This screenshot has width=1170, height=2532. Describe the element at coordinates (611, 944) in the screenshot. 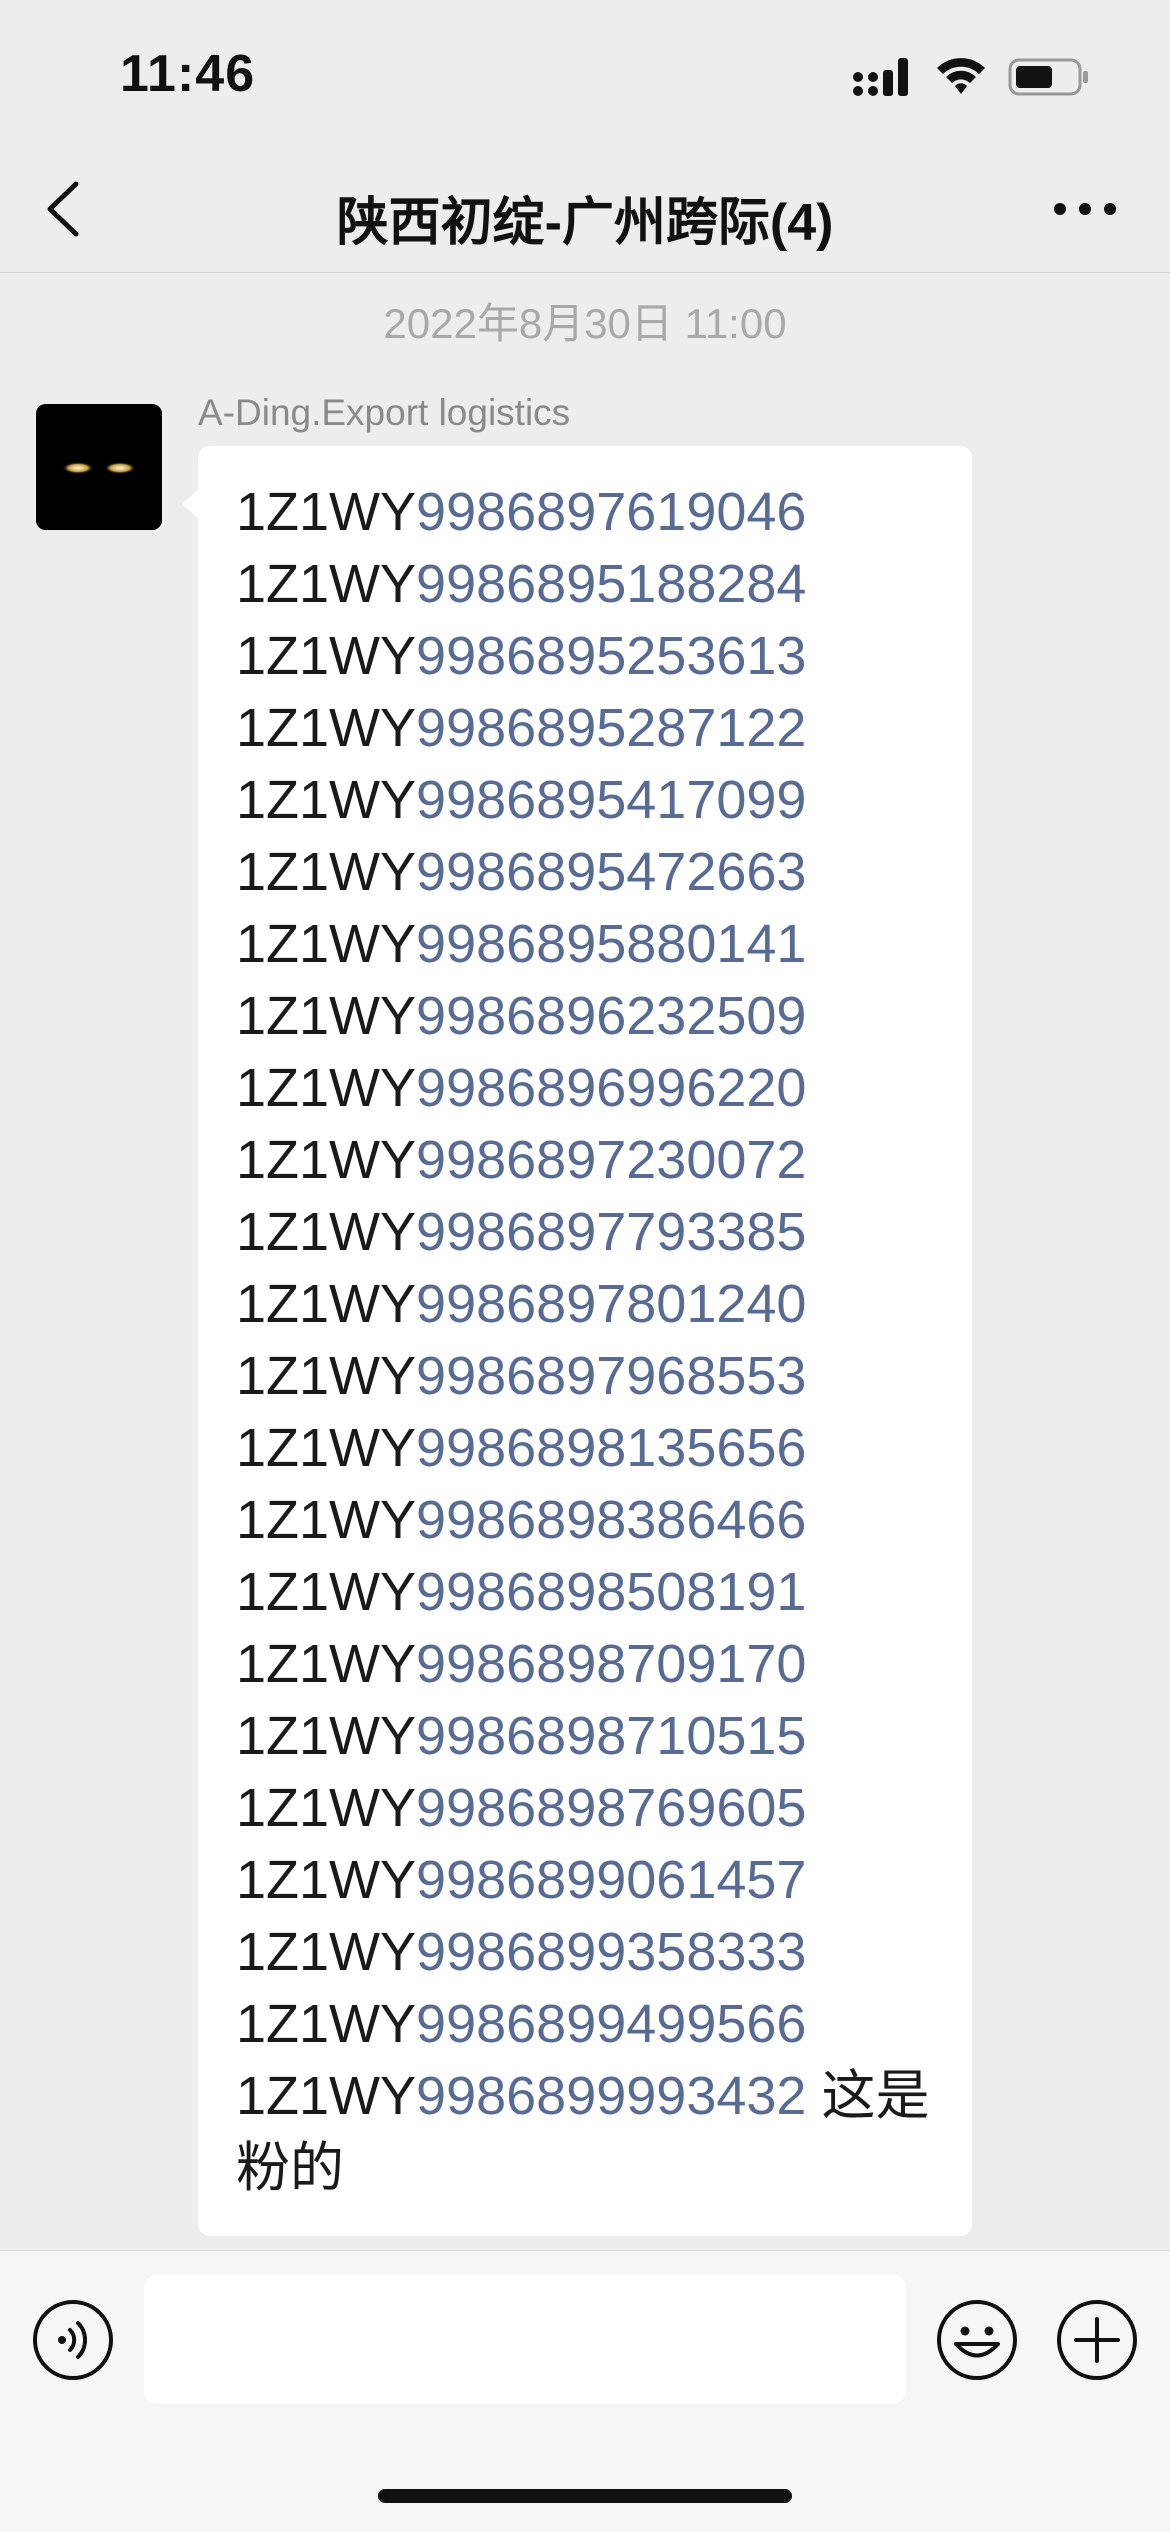

I see `tracking-number-link: 9986895880141` at that location.